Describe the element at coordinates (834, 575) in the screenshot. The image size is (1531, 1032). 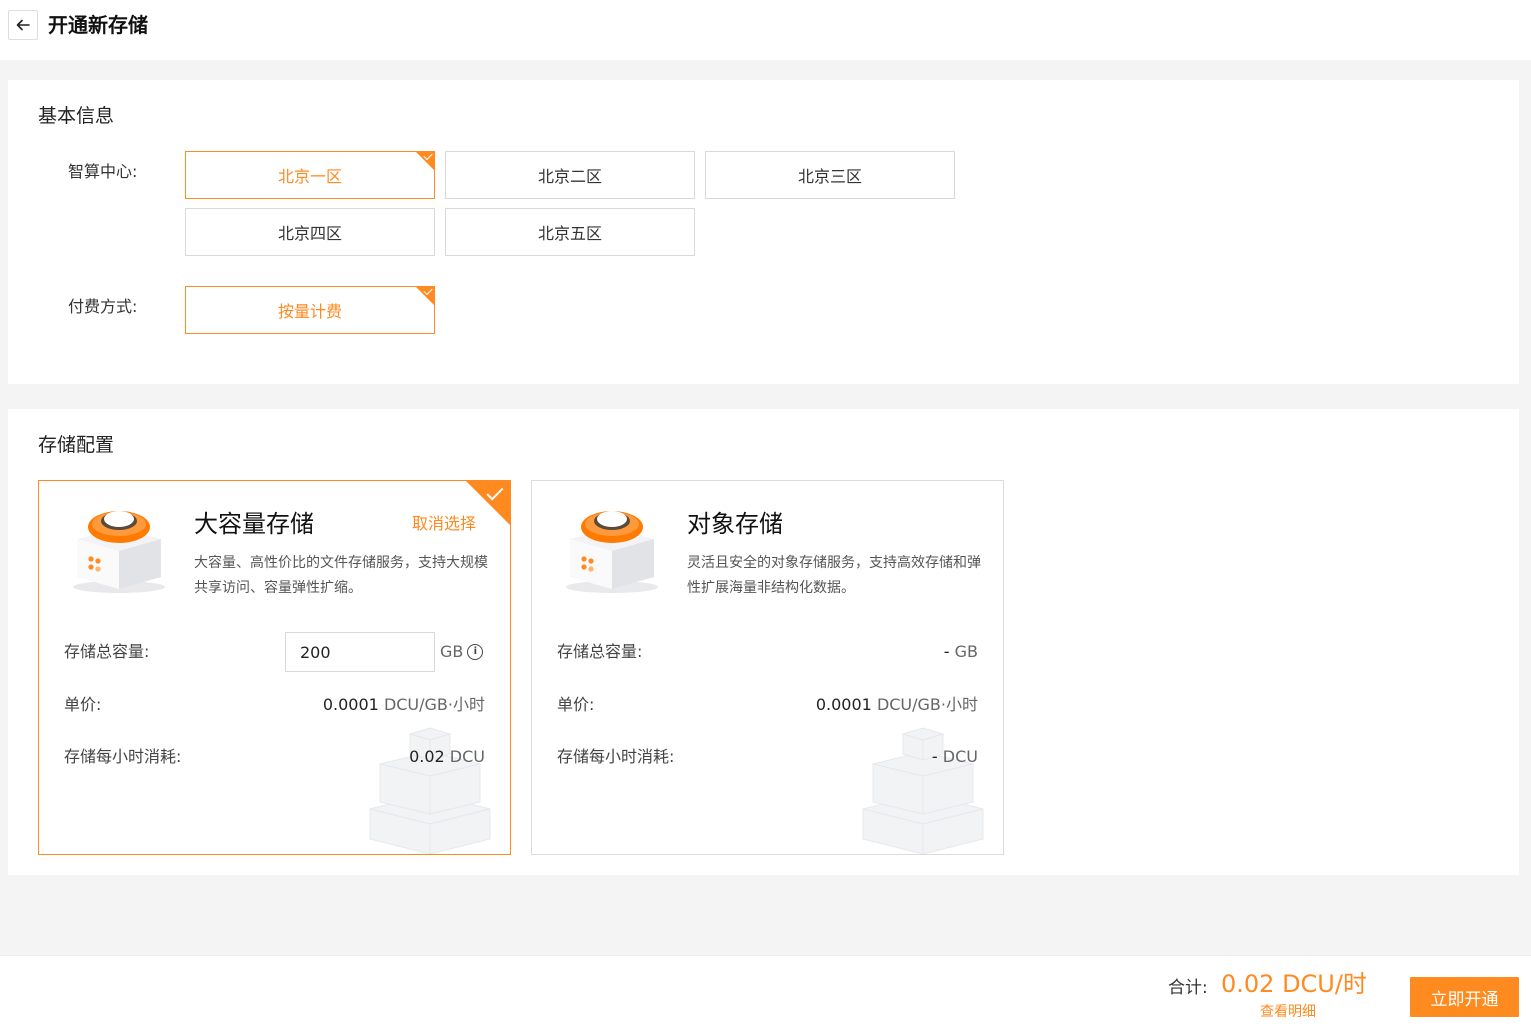
I see `storage-card-description: 灵活且安全的对象存储服务，支持高效存储和弹性扩展海量非结构化数据。` at that location.